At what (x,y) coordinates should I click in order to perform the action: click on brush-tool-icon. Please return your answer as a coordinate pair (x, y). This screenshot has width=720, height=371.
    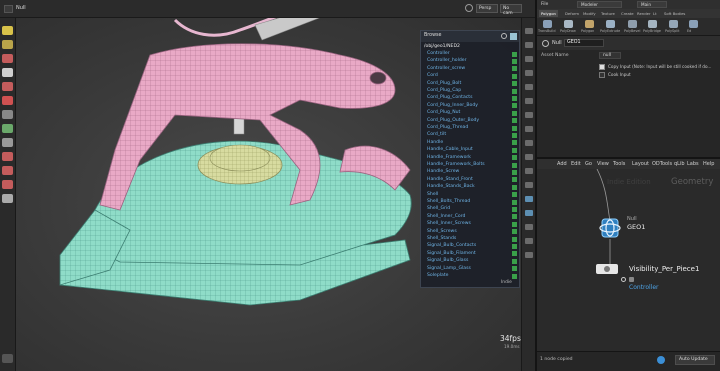
    Looking at the image, I should click on (7, 170).